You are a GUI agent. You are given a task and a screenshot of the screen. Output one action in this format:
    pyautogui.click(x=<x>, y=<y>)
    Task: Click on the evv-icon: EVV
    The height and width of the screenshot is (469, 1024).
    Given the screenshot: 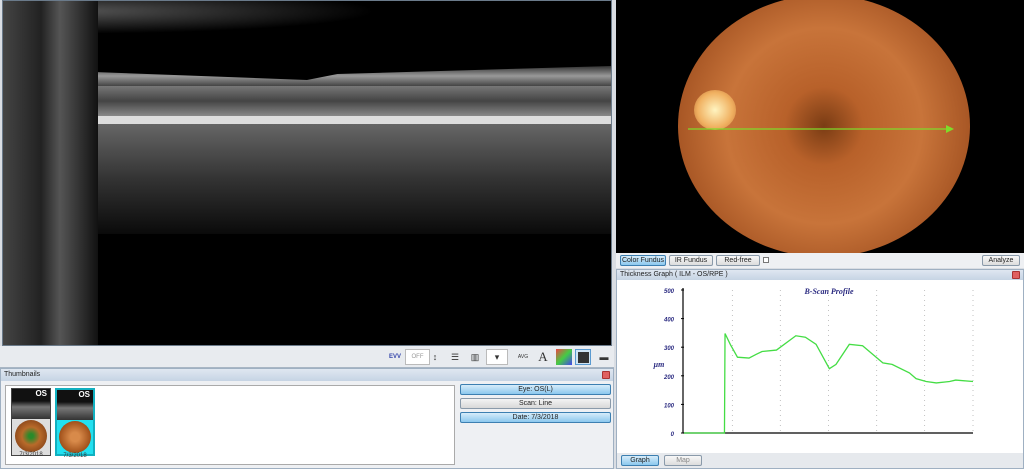 What is the action you would take?
    pyautogui.click(x=395, y=357)
    